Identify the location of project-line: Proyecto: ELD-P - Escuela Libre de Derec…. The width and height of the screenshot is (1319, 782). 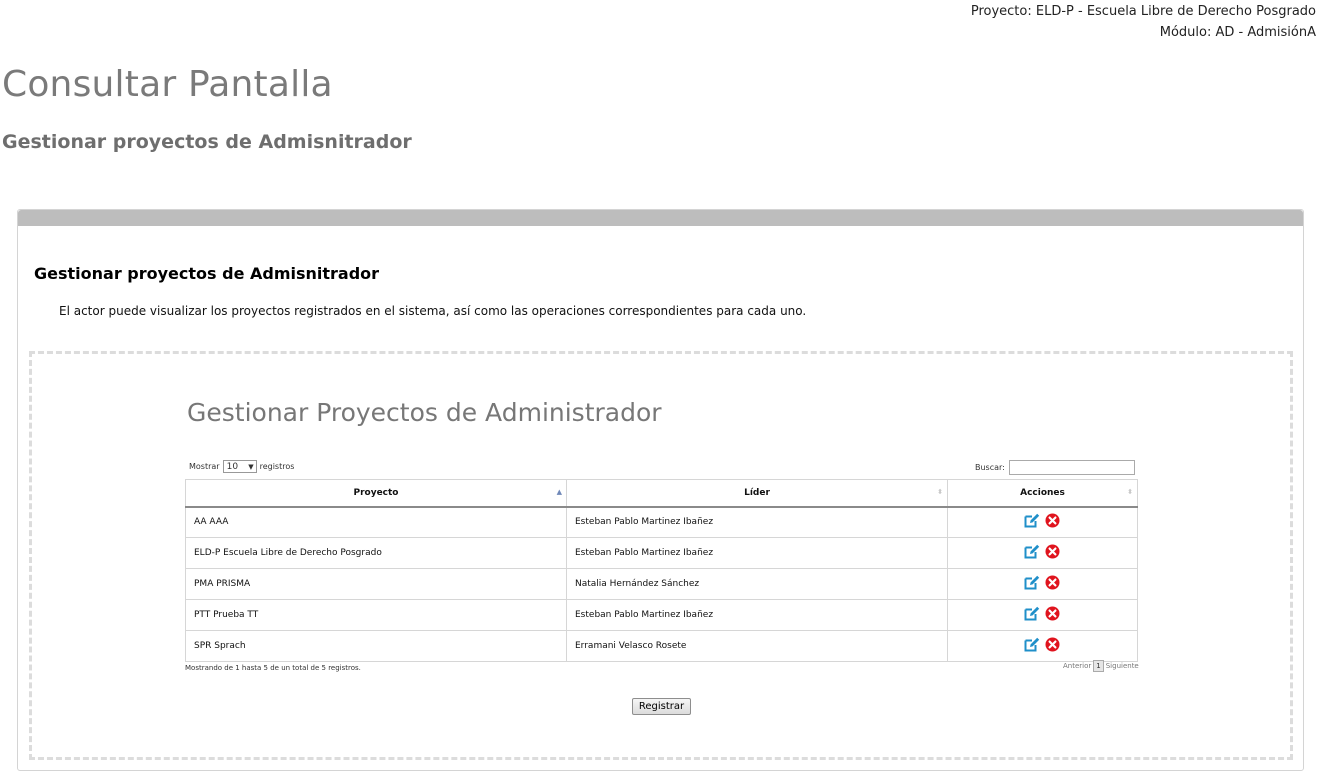
(1143, 11).